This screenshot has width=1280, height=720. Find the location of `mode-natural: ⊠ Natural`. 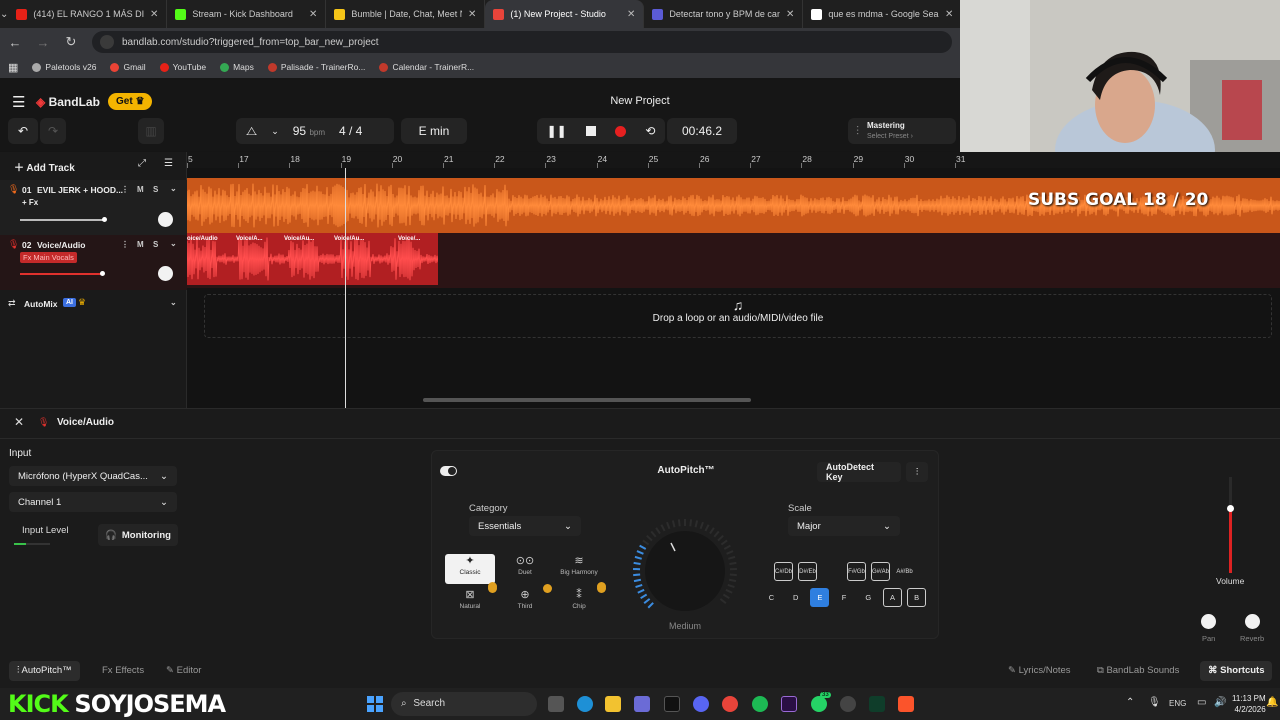

mode-natural: ⊠ Natural is located at coordinates (470, 603).